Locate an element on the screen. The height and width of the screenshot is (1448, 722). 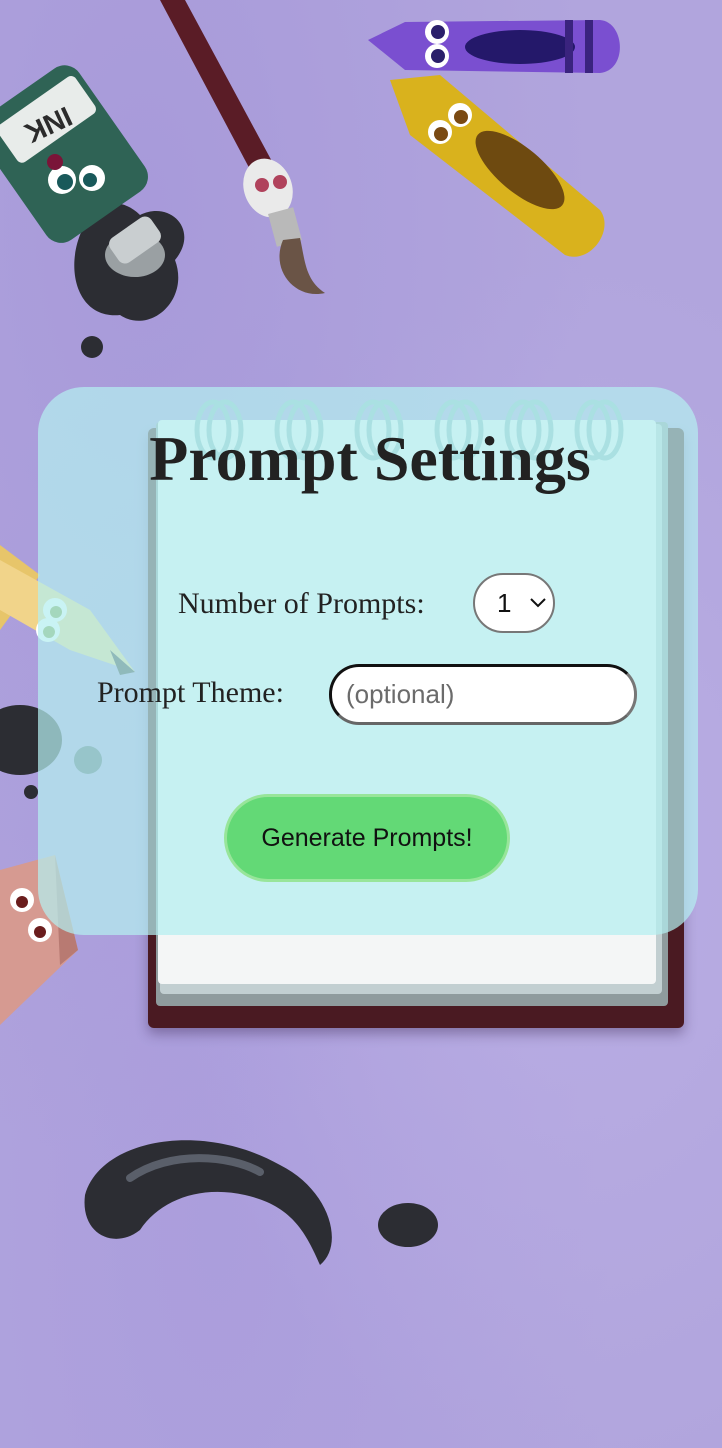
prompt-count-select: 1 is located at coordinates (514, 603).